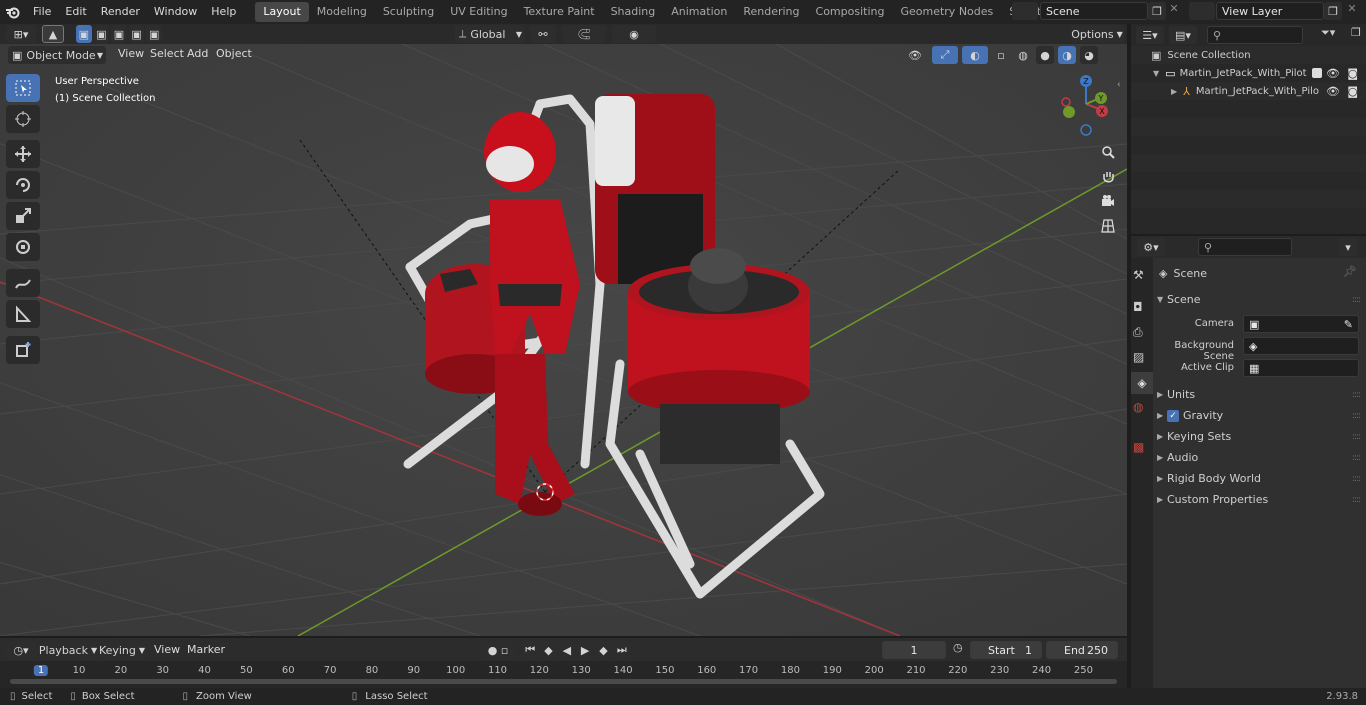 Image resolution: width=1366 pixels, height=705 pixels. Describe the element at coordinates (1108, 201) in the screenshot. I see `camera-view-icon` at that location.